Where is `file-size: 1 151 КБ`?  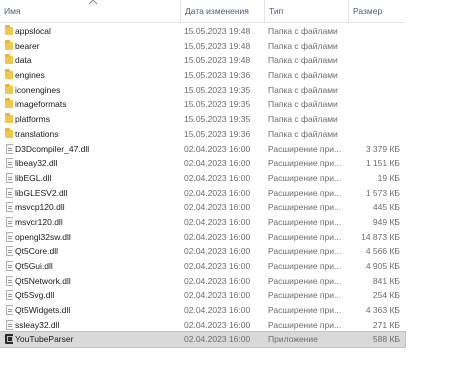
file-size: 1 151 КБ is located at coordinates (382, 163).